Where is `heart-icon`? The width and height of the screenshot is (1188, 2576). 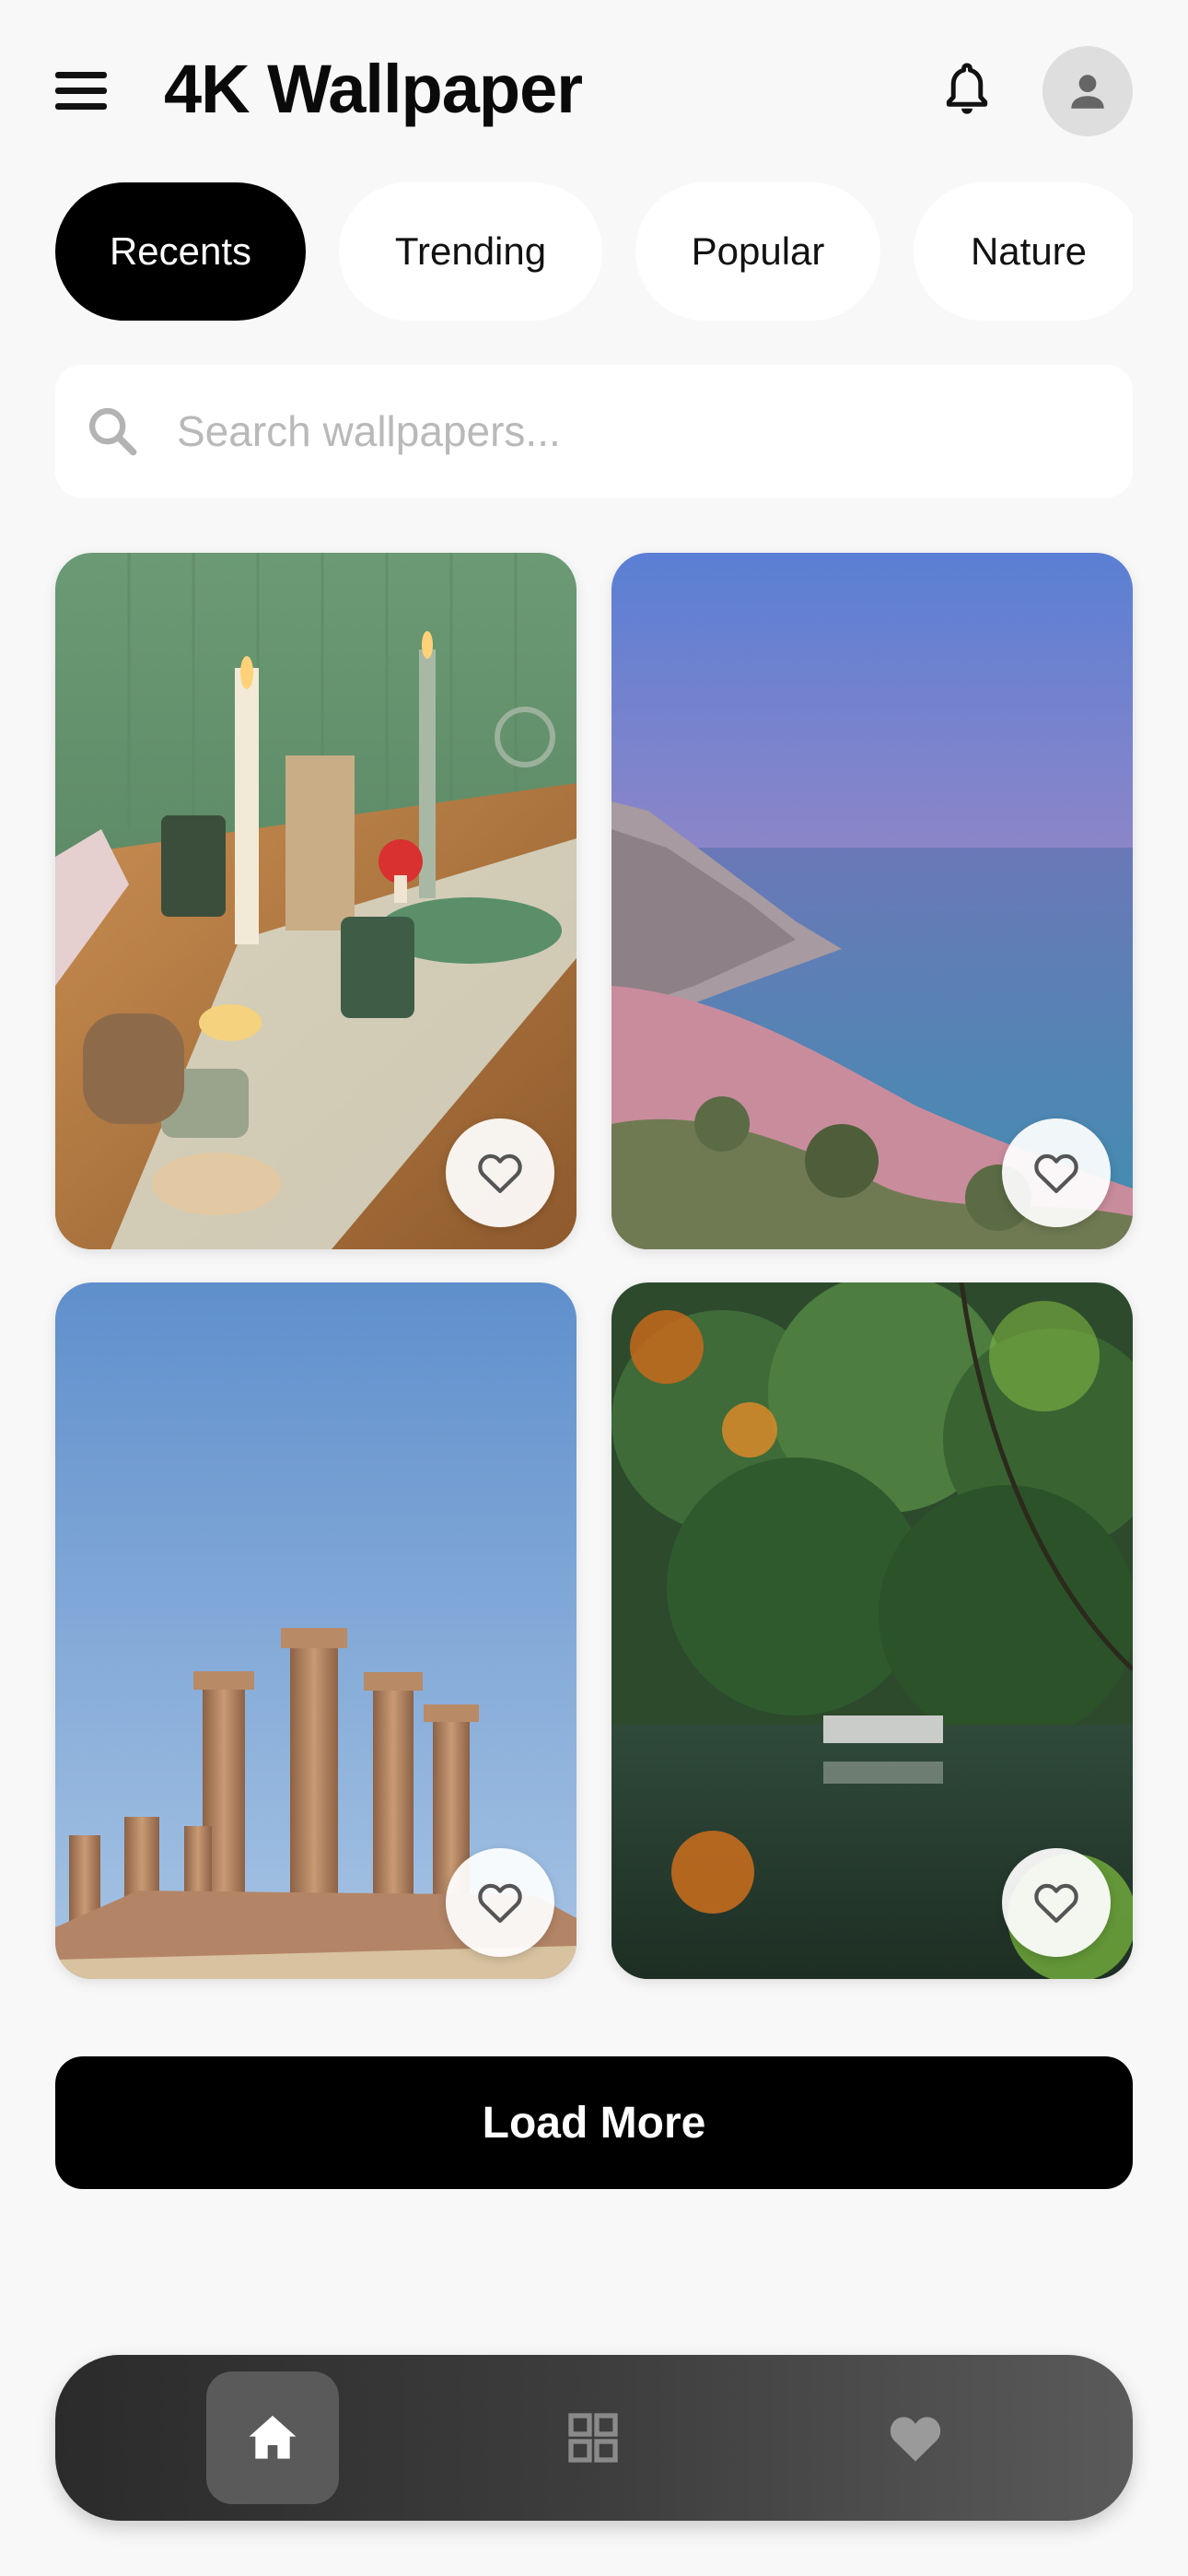
heart-icon is located at coordinates (915, 2439).